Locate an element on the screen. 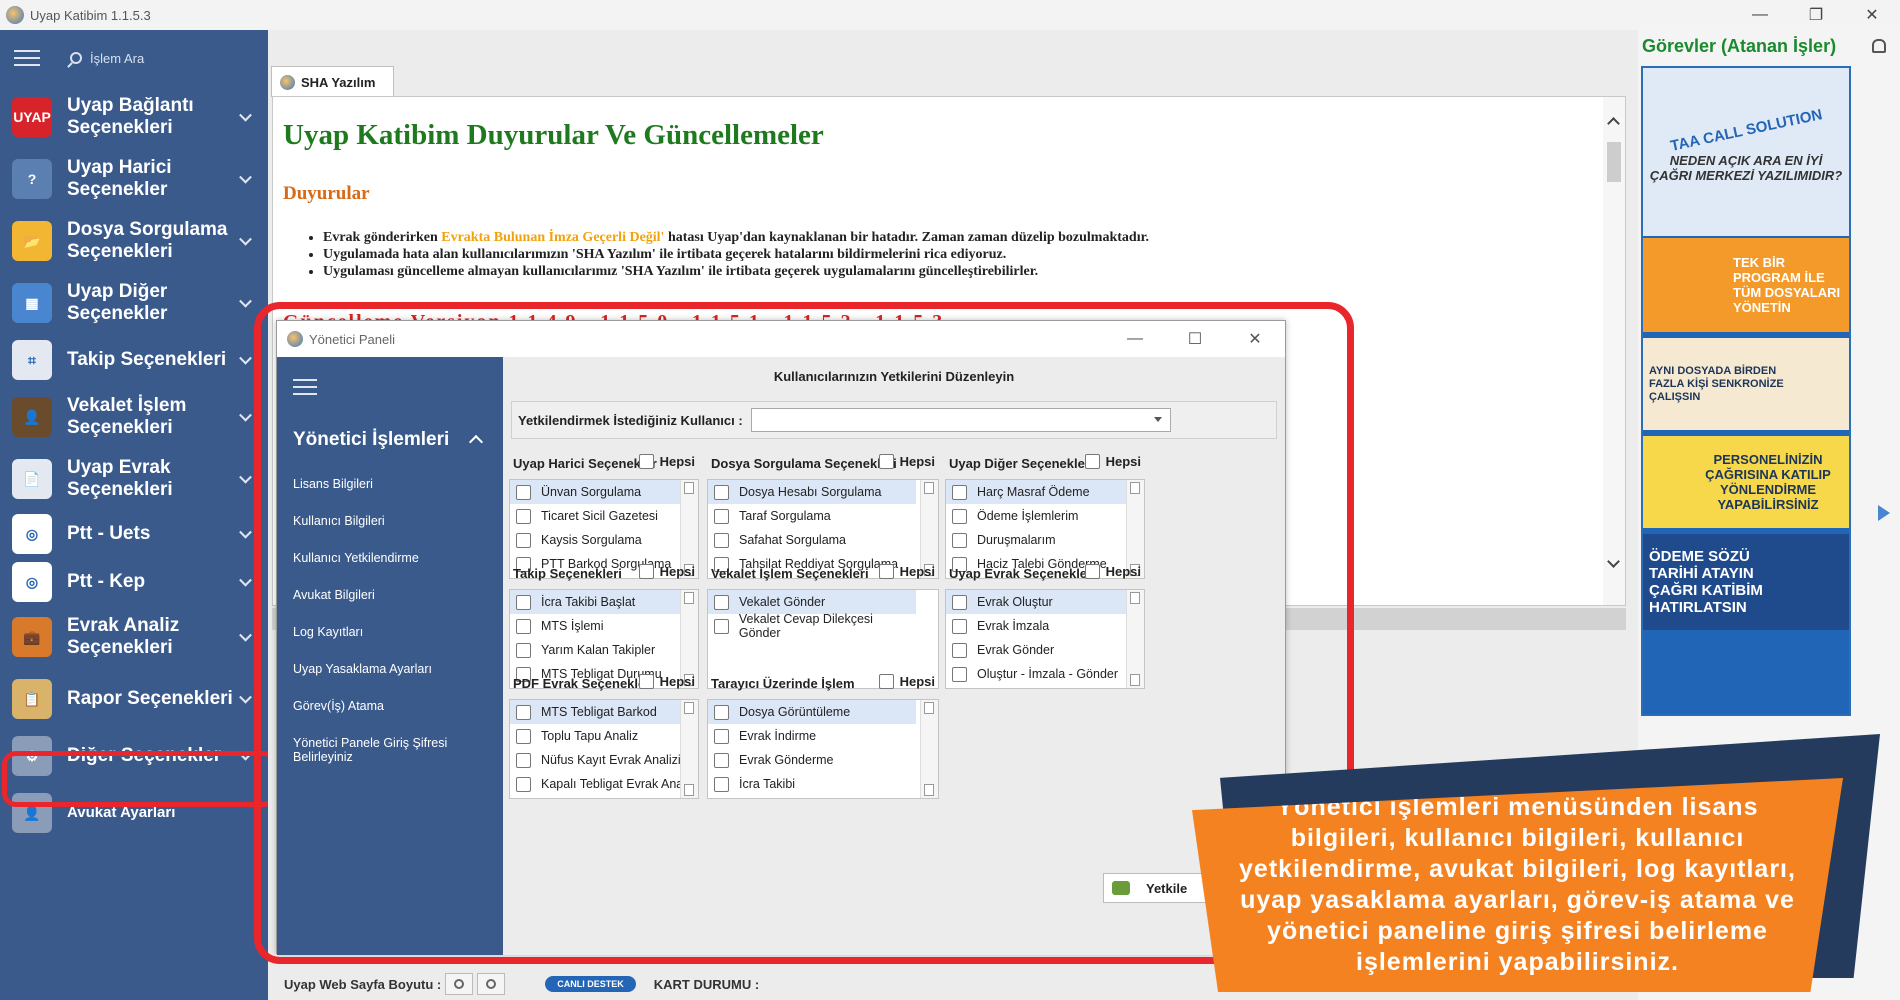 This screenshot has width=1900, height=1000. search-action: İşlem Ara is located at coordinates (107, 58).